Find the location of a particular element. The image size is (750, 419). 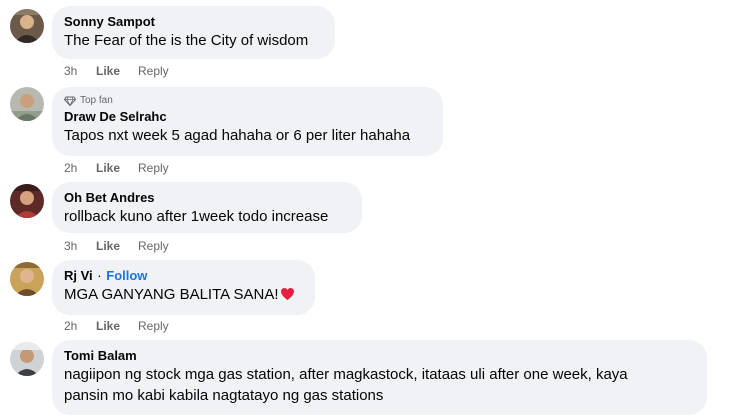

comment-author: Tomi Balam is located at coordinates (379, 355).